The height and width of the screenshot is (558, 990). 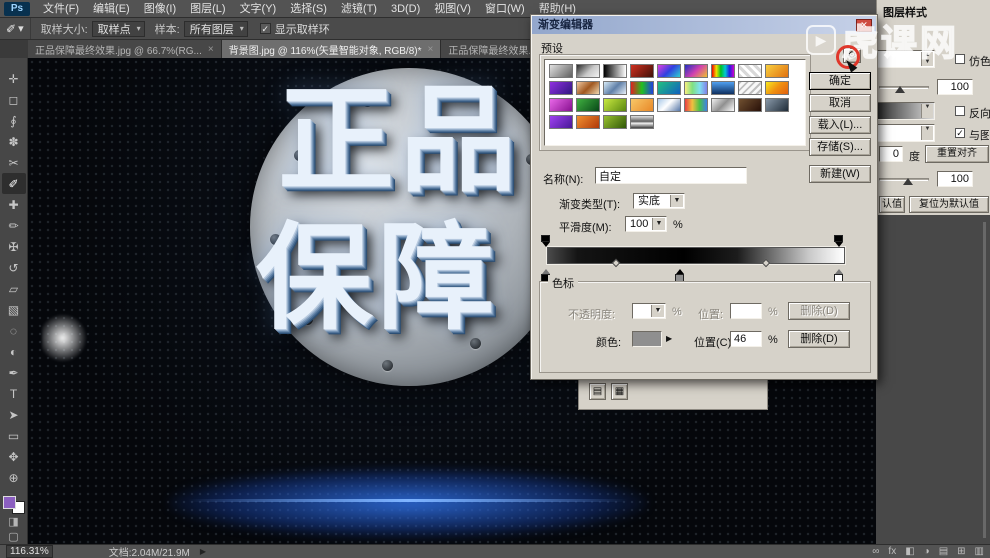 I want to click on delete-color-stop-button: 删除(D), so click(x=819, y=339).